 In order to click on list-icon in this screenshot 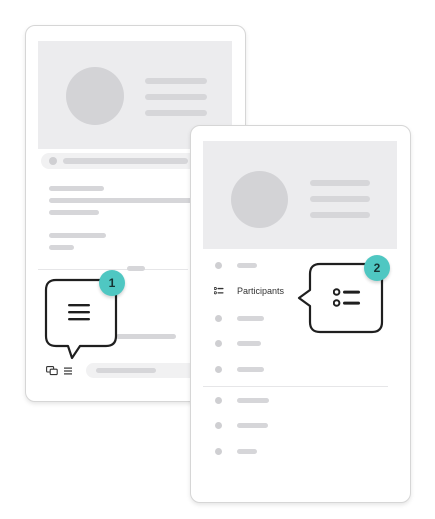, I will do `click(346, 297)`.